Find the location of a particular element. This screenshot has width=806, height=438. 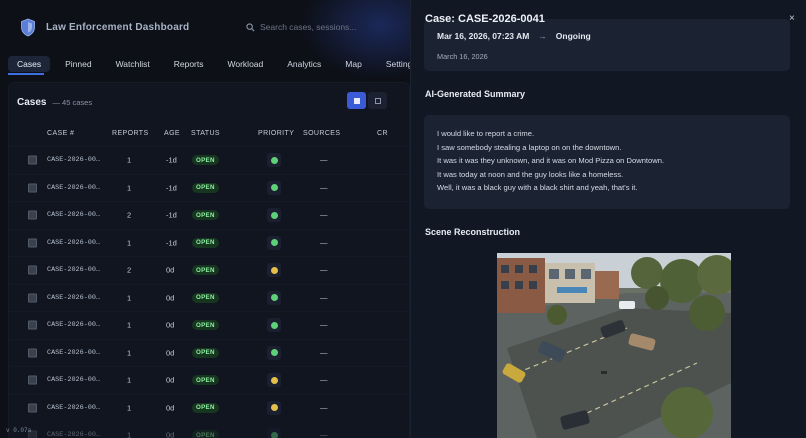

version-label: v 0.07a is located at coordinates (19, 430).